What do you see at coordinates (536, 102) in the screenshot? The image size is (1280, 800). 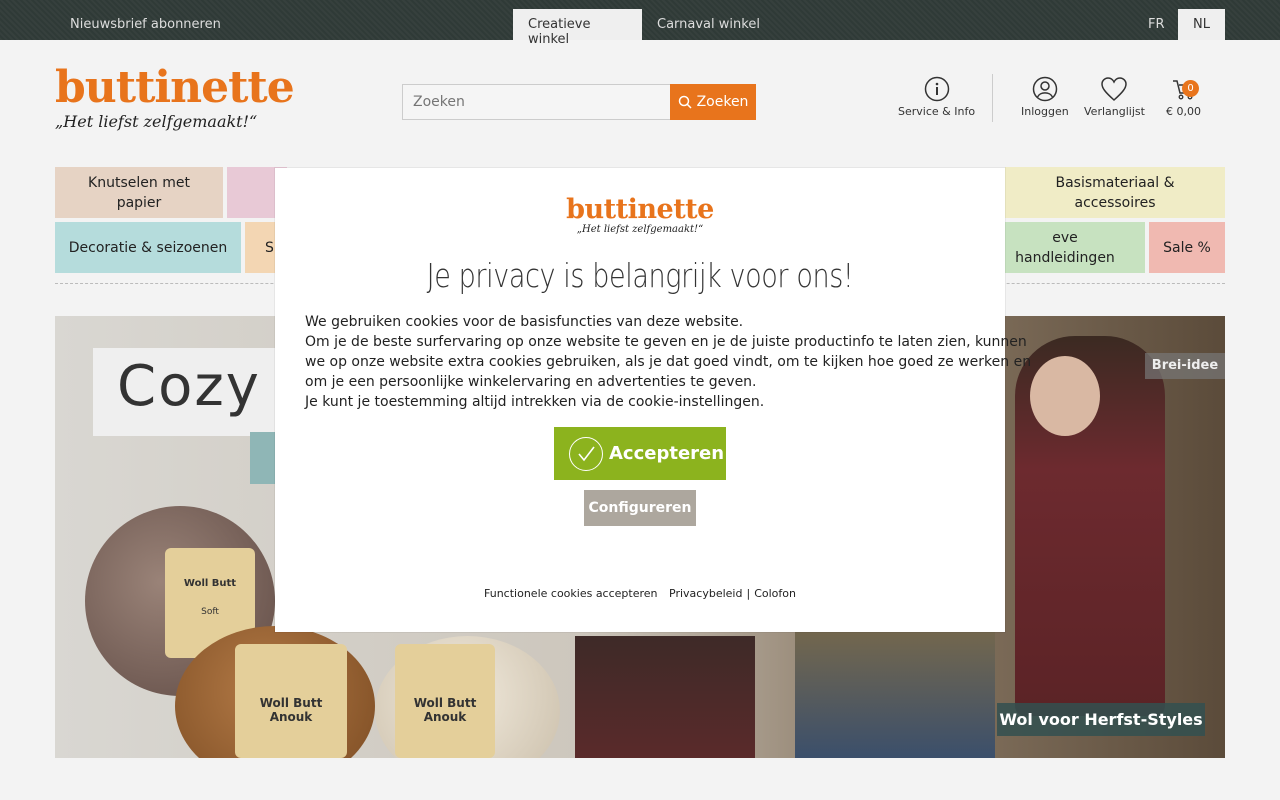 I see `search-input` at bounding box center [536, 102].